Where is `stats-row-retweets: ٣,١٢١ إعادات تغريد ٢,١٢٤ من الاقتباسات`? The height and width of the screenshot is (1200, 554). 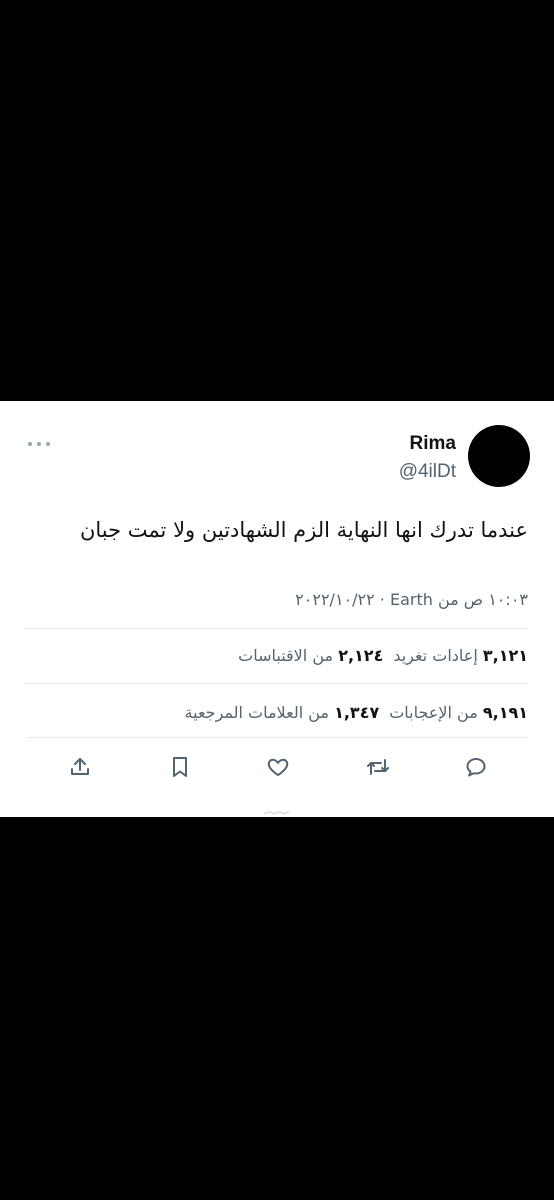
stats-row-retweets: ٣,١٢١ إعادات تغريد ٢,١٢٤ من الاقتباسات is located at coordinates (383, 656).